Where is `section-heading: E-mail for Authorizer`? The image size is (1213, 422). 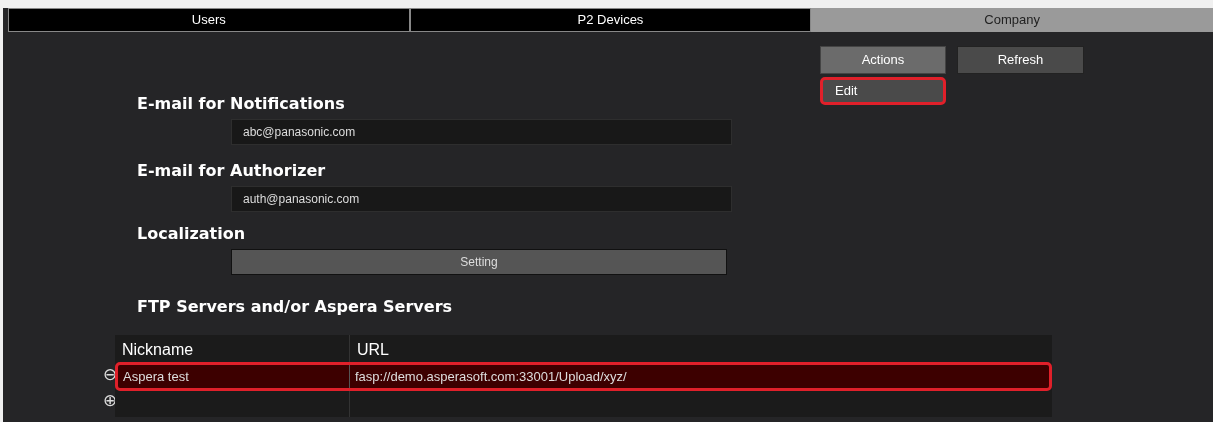
section-heading: E-mail for Authorizer is located at coordinates (232, 171).